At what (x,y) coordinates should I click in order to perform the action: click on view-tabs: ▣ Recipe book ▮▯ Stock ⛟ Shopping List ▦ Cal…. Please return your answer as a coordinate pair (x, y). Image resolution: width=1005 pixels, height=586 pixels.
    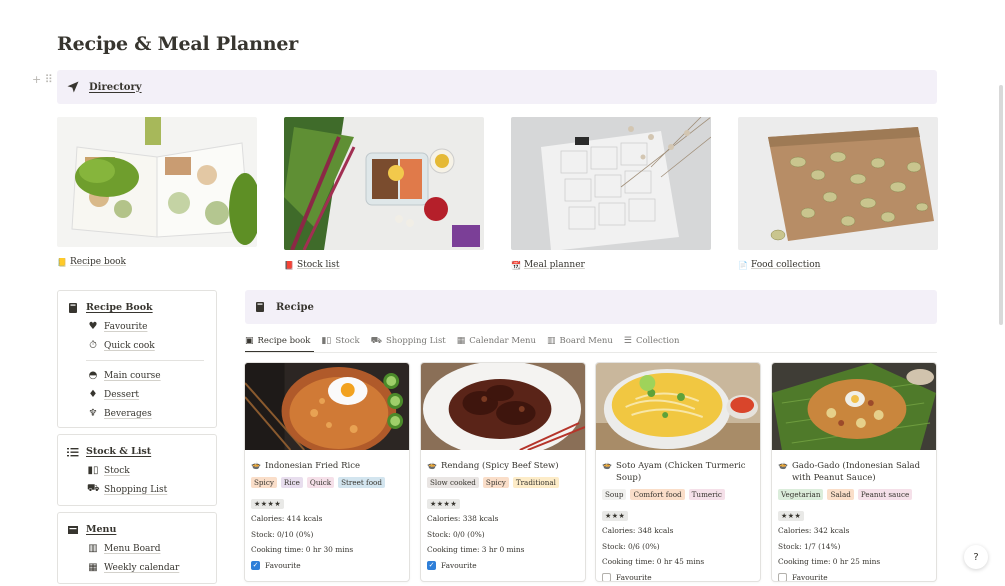
    Looking at the image, I should click on (468, 341).